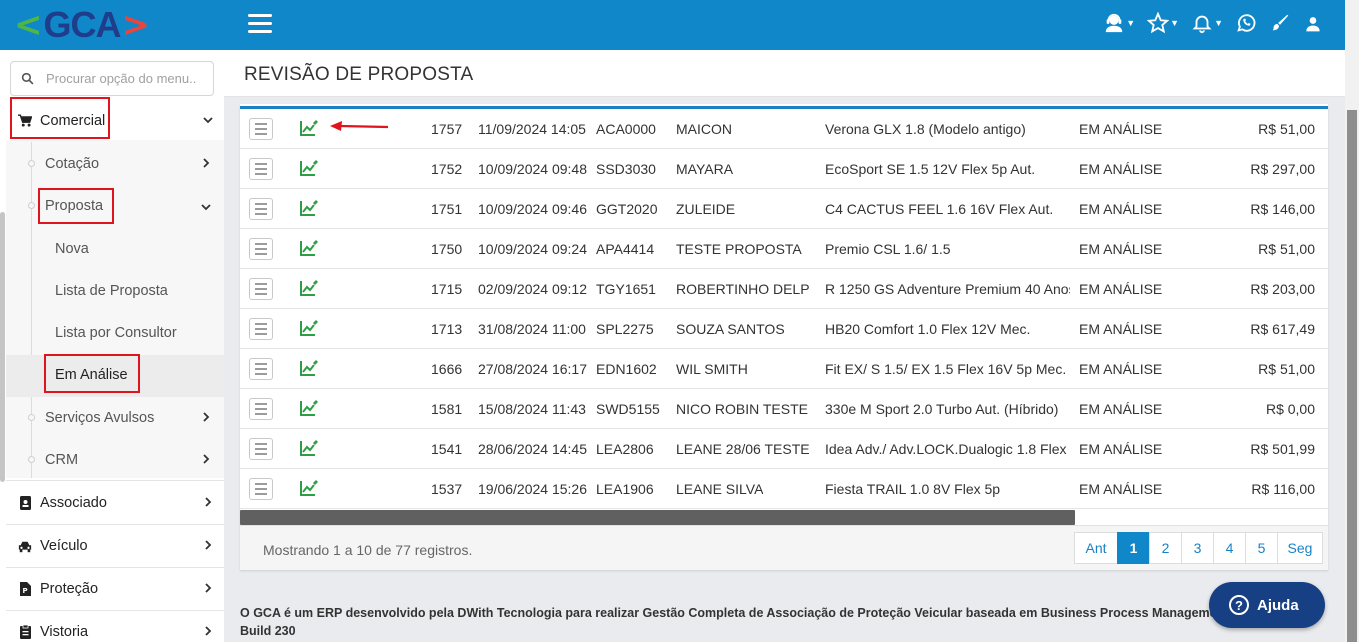 This screenshot has height=642, width=1359. What do you see at coordinates (1229, 548) in the screenshot?
I see `pagination-page-4: 4` at bounding box center [1229, 548].